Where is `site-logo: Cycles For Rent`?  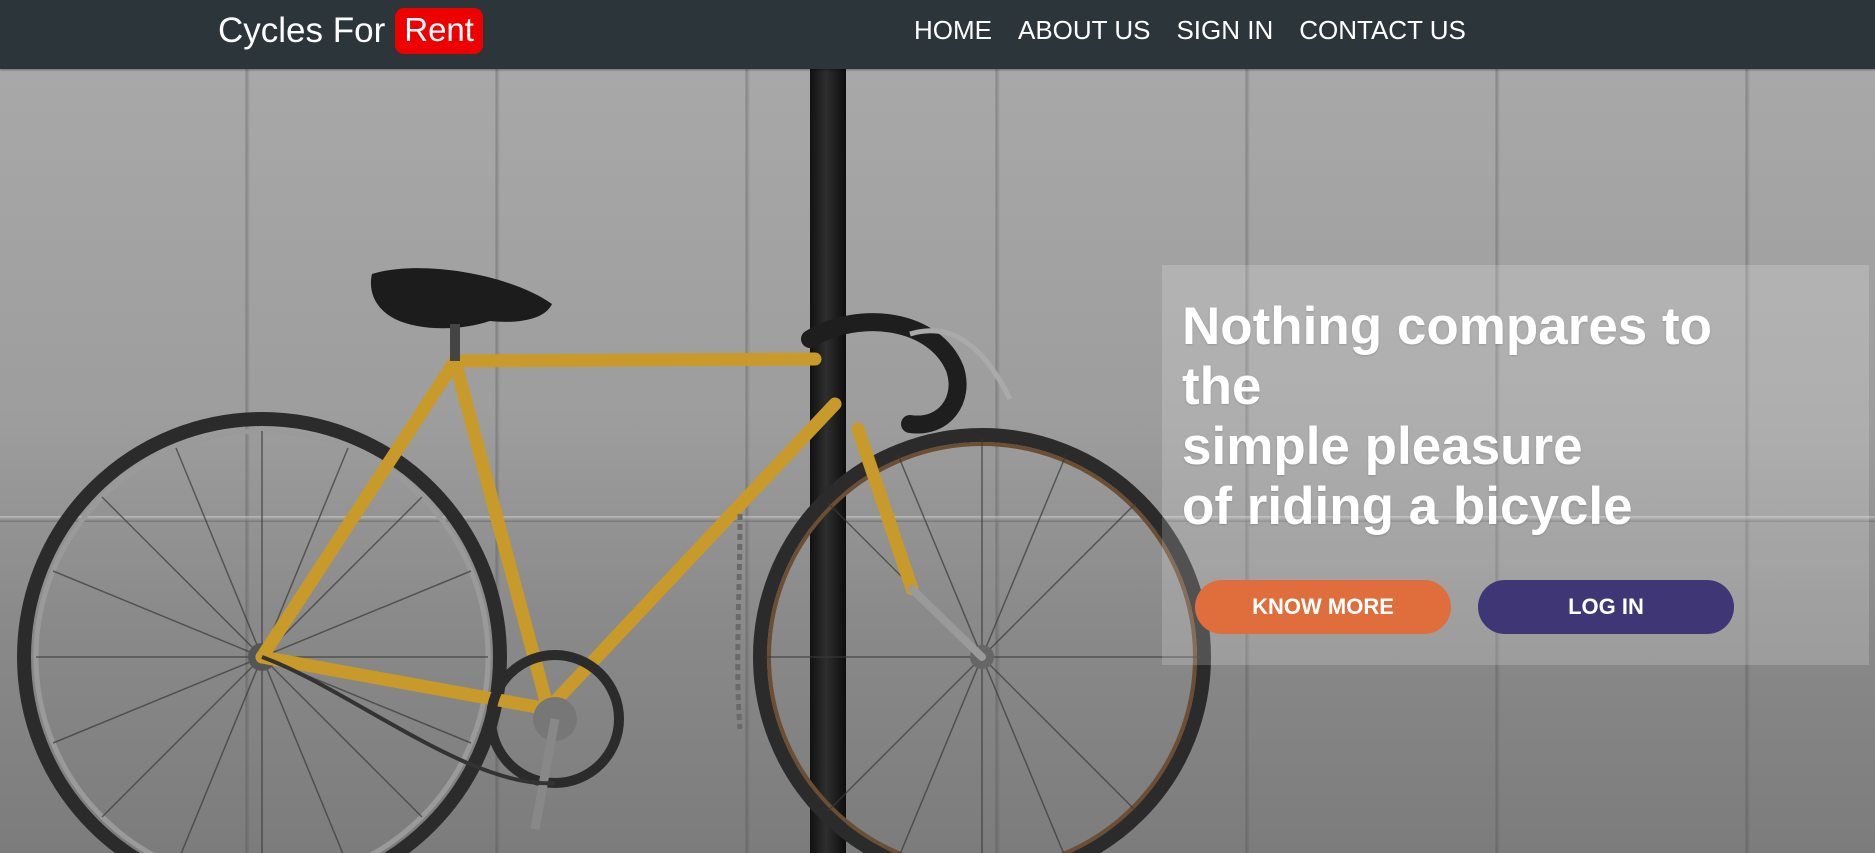 site-logo: Cycles For Rent is located at coordinates (350, 31).